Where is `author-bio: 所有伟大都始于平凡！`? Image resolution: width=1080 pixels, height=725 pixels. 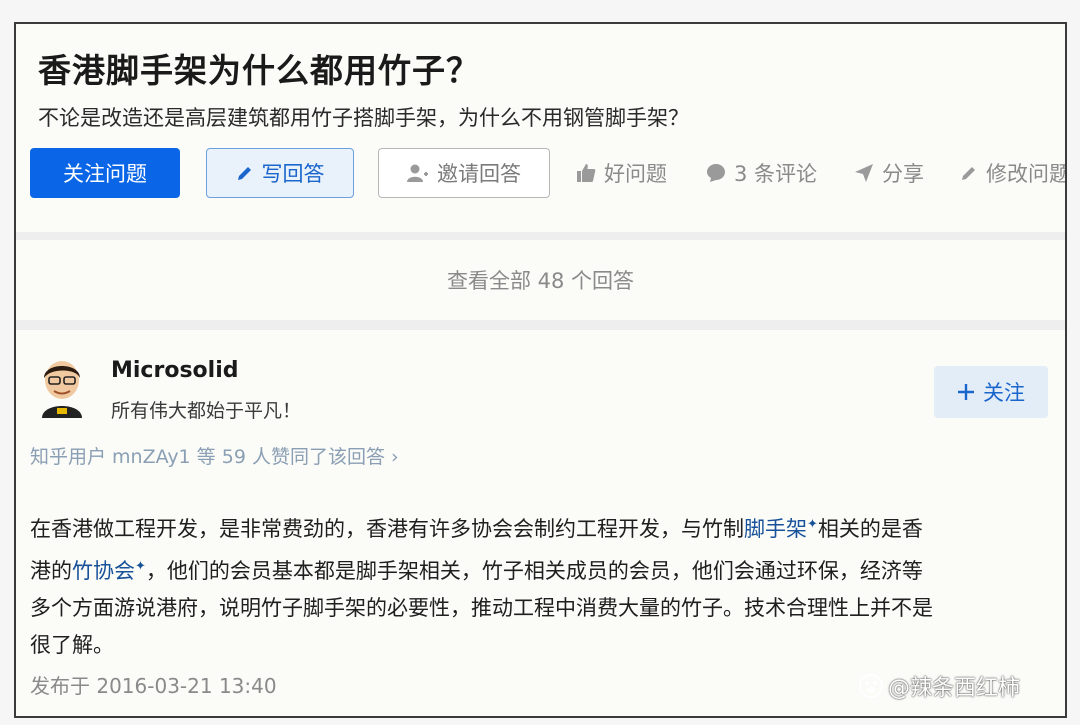
author-bio: 所有伟大都始于平凡！ is located at coordinates (206, 411).